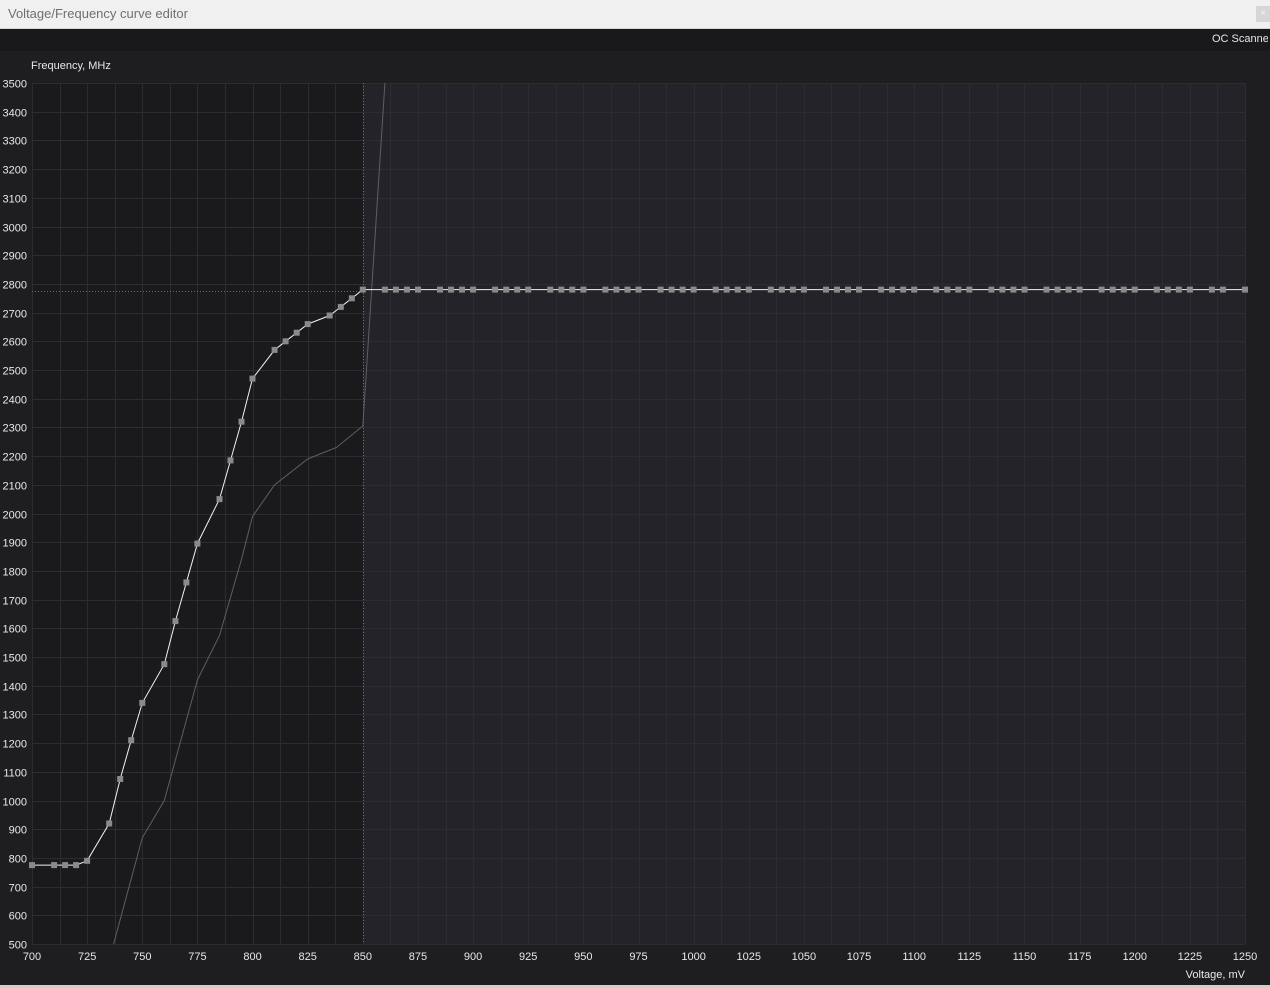 Image resolution: width=1270 pixels, height=988 pixels. What do you see at coordinates (418, 957) in the screenshot?
I see `x-tick-label: 875` at bounding box center [418, 957].